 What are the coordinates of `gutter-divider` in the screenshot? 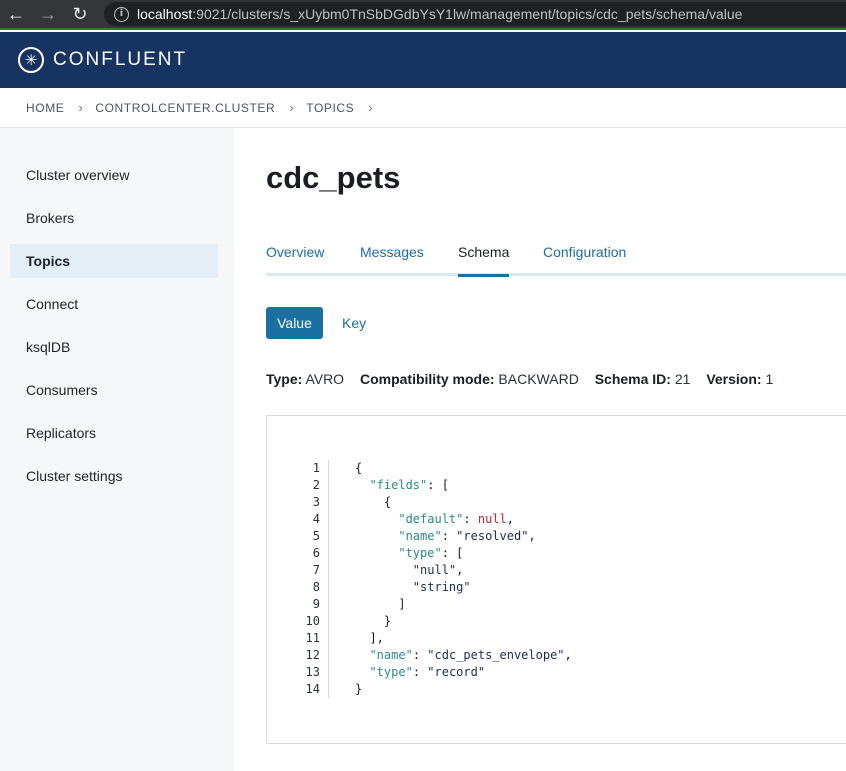 It's located at (328, 579).